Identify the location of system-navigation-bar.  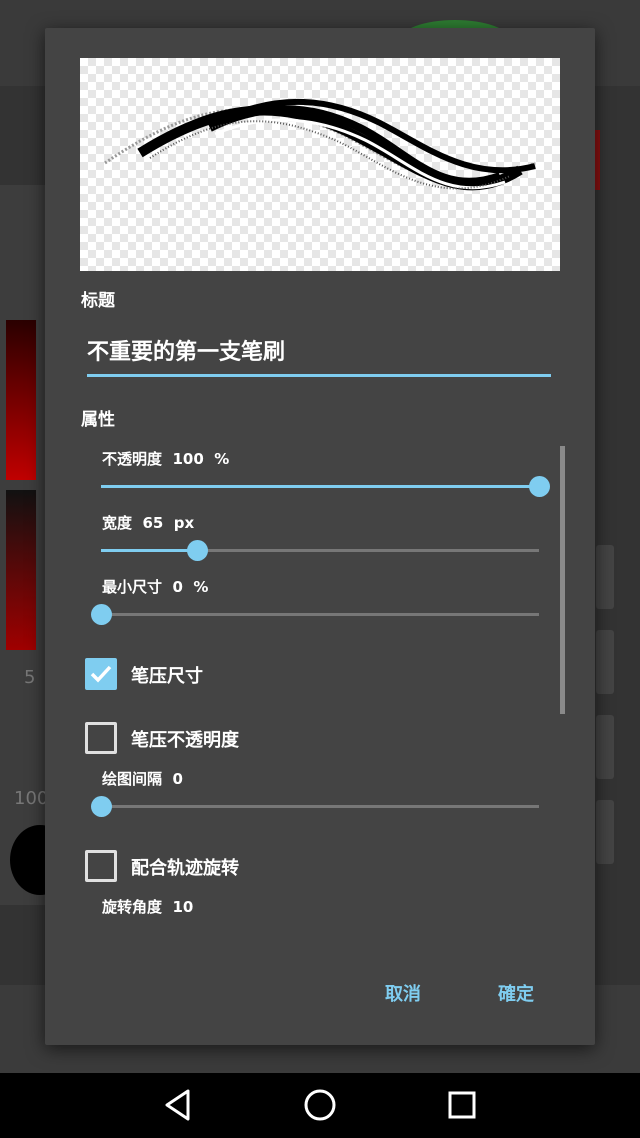
(320, 1105).